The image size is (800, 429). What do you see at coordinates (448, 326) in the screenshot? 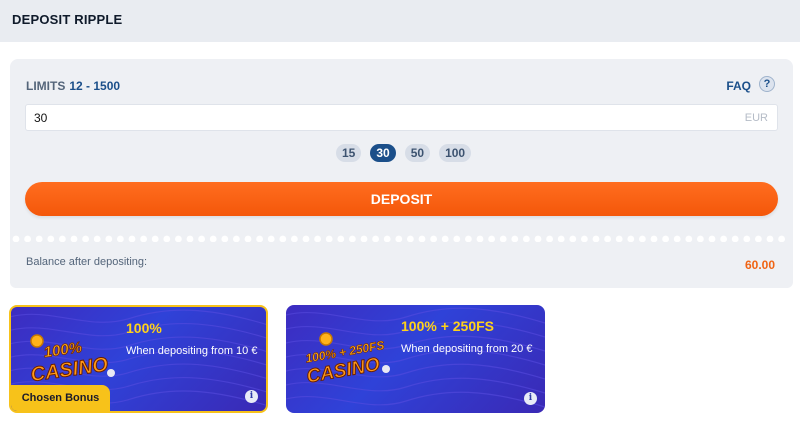
I see `bonus-title: 100% + 250FS` at bounding box center [448, 326].